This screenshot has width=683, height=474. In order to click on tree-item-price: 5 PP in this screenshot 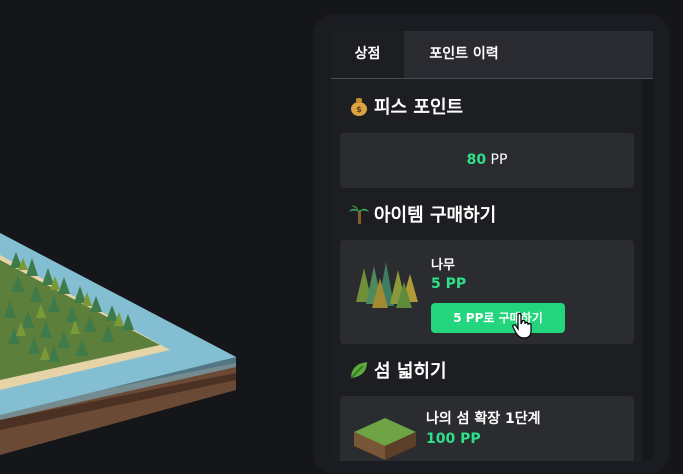, I will do `click(449, 284)`.